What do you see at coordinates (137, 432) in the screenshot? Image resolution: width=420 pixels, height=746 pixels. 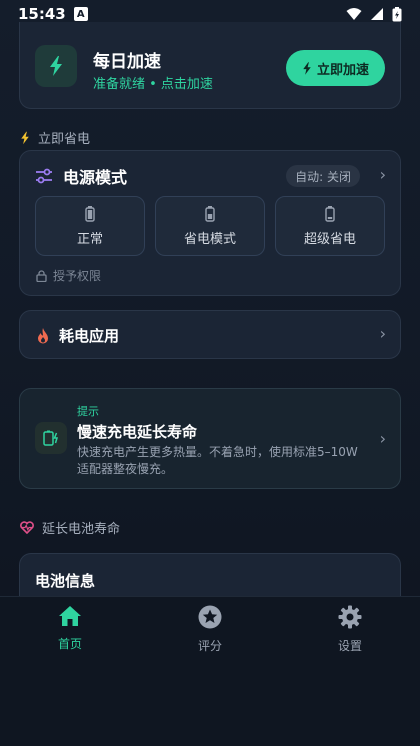 I see `tip-title: 慢速充电延长寿命` at bounding box center [137, 432].